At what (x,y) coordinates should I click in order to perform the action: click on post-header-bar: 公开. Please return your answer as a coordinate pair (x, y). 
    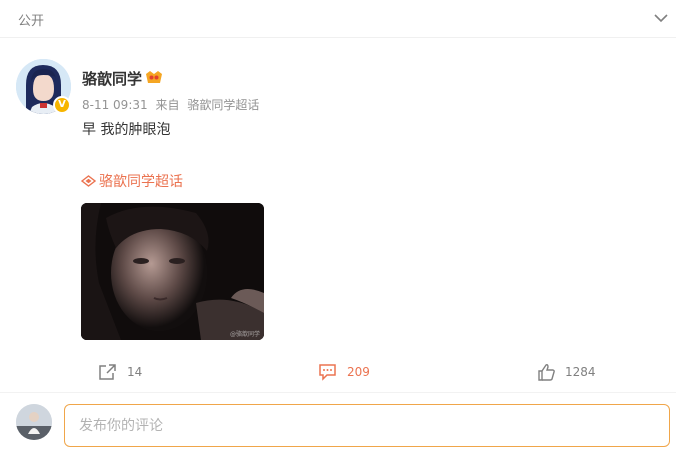
    Looking at the image, I should click on (338, 19).